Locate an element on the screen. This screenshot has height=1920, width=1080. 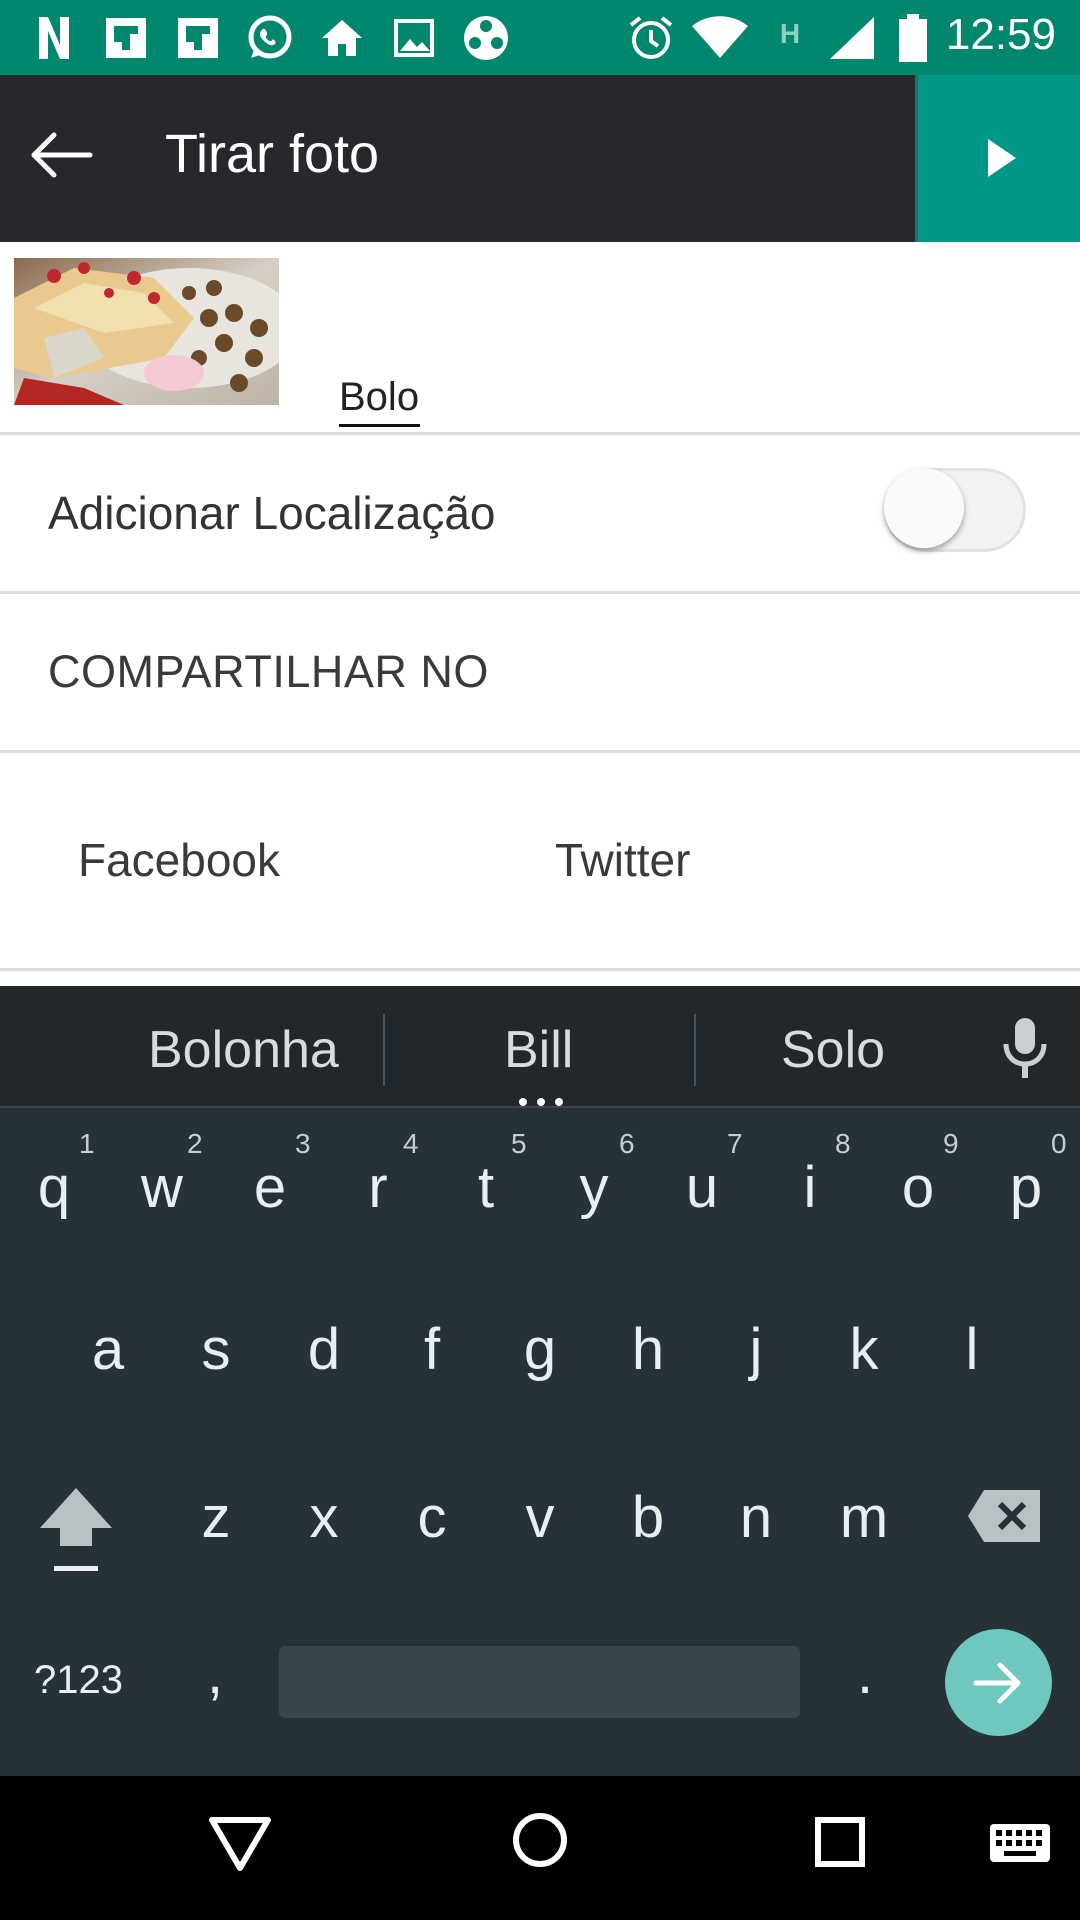
key-p: p is located at coordinates (1026, 1187).